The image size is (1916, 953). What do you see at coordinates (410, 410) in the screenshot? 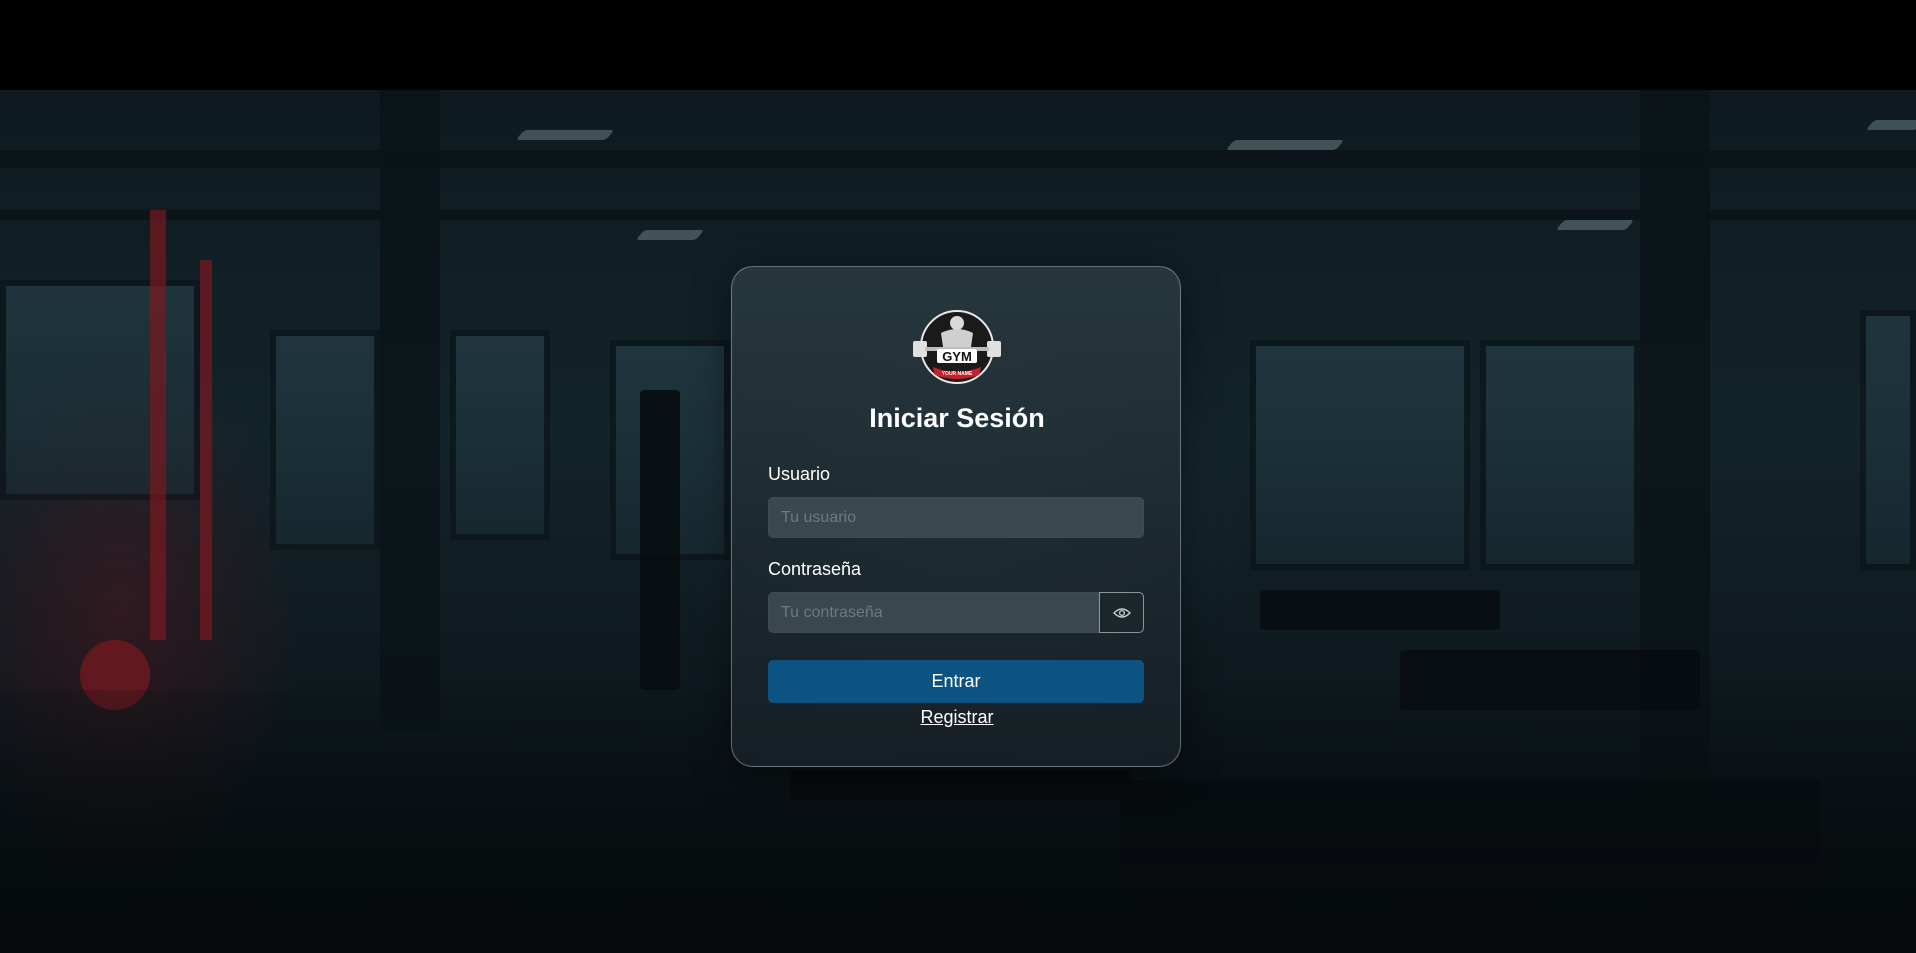
I see `bg-pillar` at bounding box center [410, 410].